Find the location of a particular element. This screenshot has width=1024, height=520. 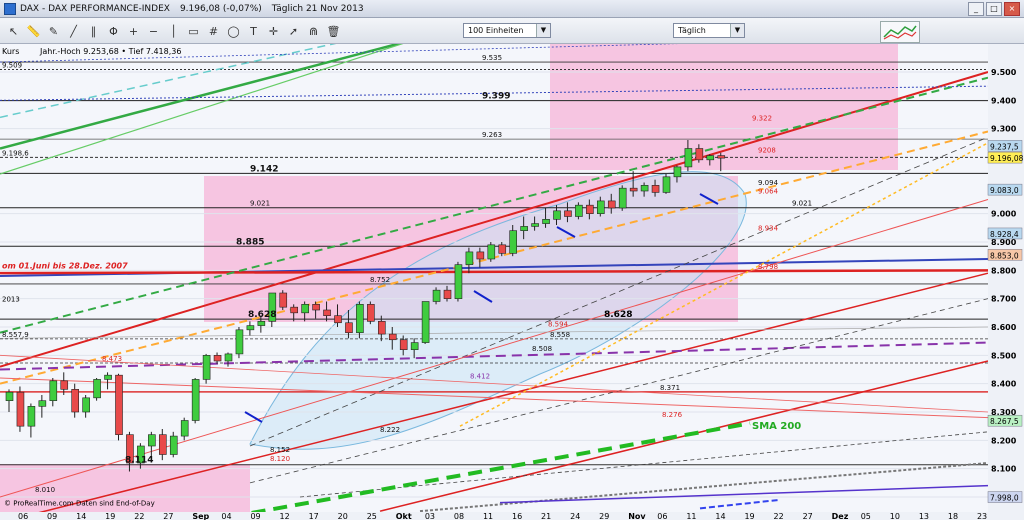

fibonacci-icon: Φ is located at coordinates (113, 31).